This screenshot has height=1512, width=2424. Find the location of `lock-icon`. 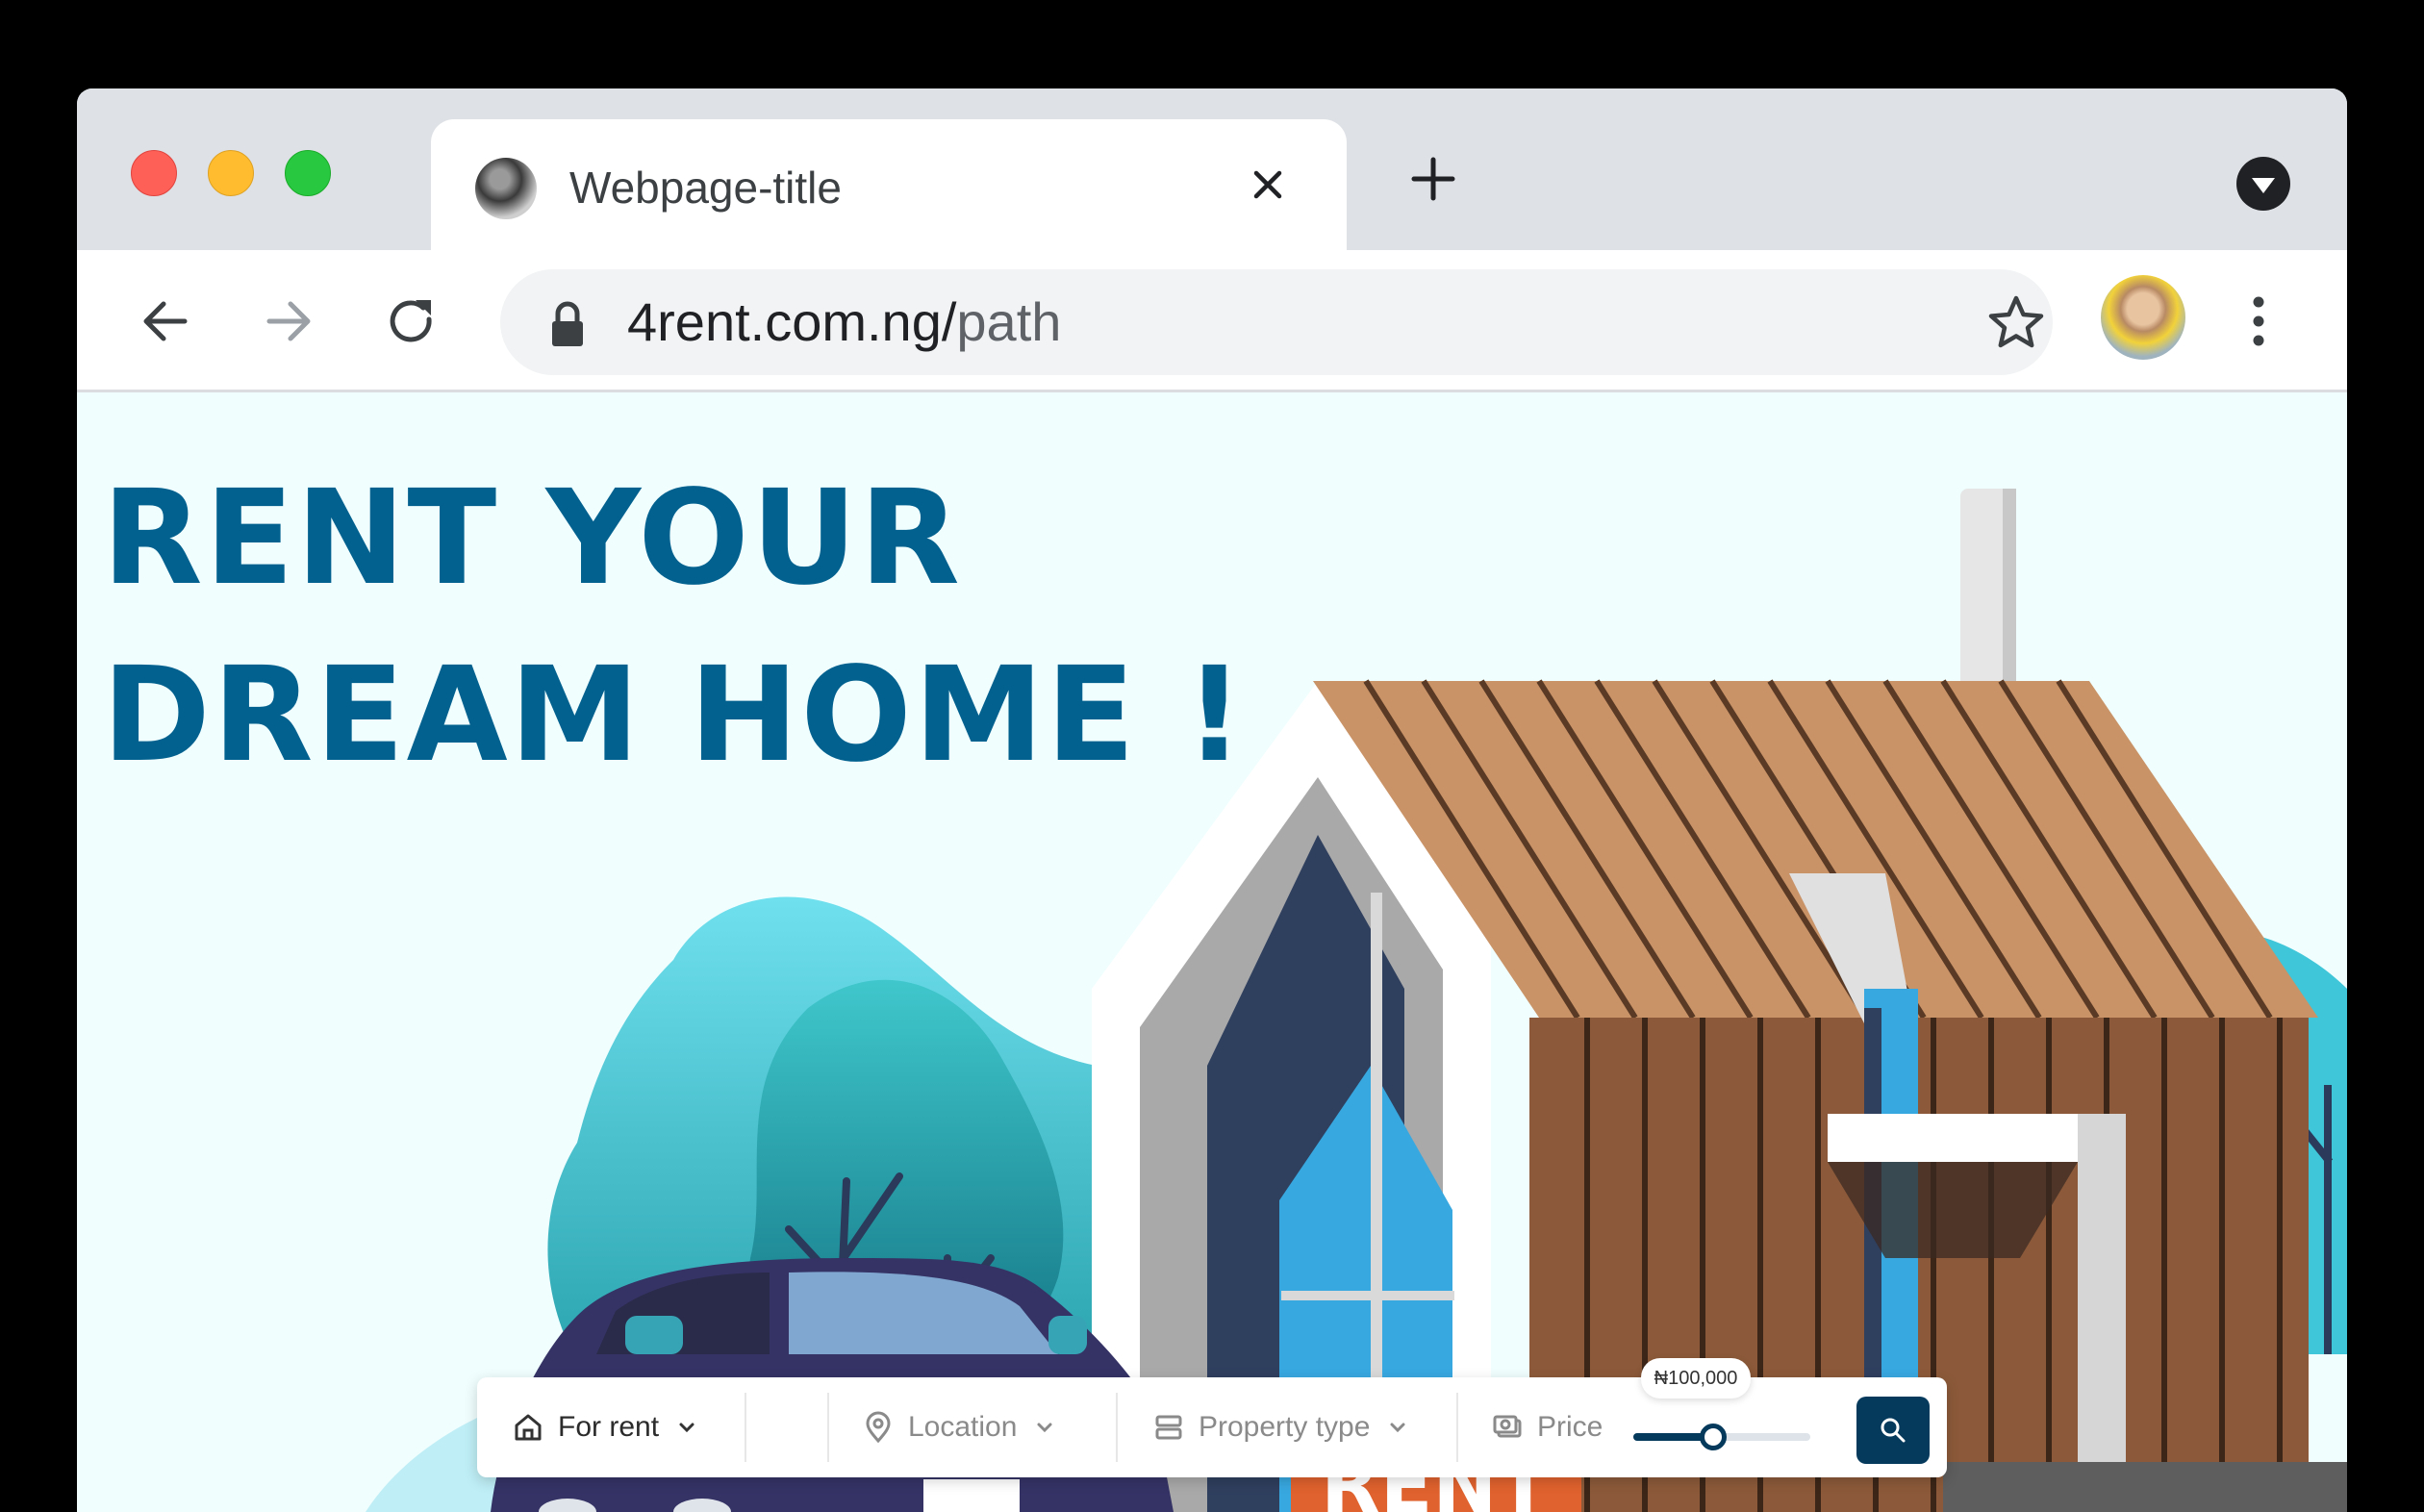

lock-icon is located at coordinates (567, 324).